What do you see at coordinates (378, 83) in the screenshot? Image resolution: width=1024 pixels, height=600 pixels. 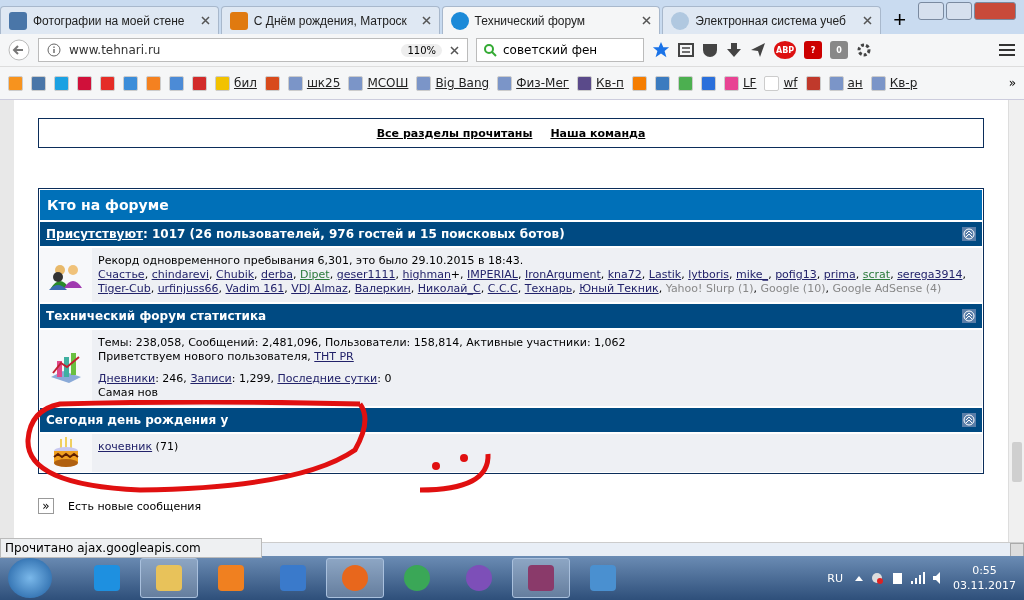 I see `bookmark: МСОШ` at bounding box center [378, 83].